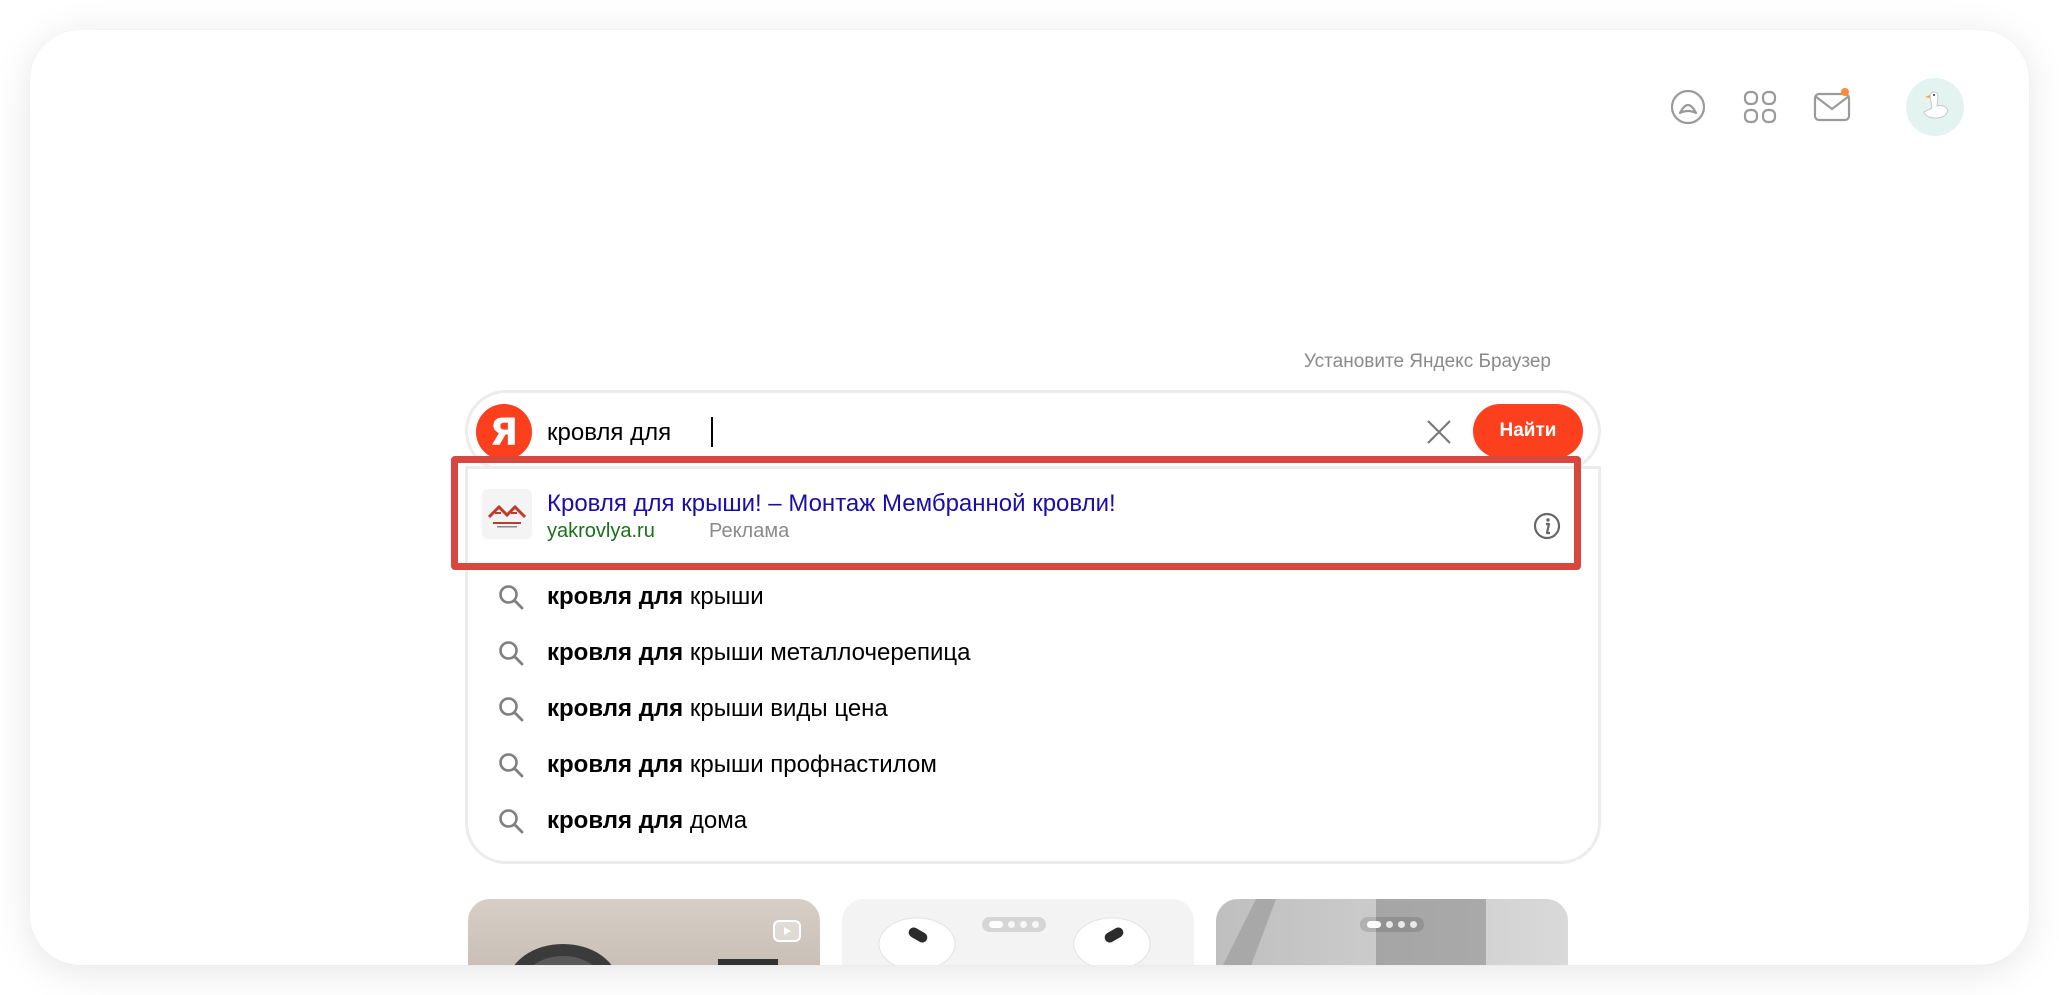 The width and height of the screenshot is (2059, 995). What do you see at coordinates (1528, 431) in the screenshot?
I see `find-button: Найти` at bounding box center [1528, 431].